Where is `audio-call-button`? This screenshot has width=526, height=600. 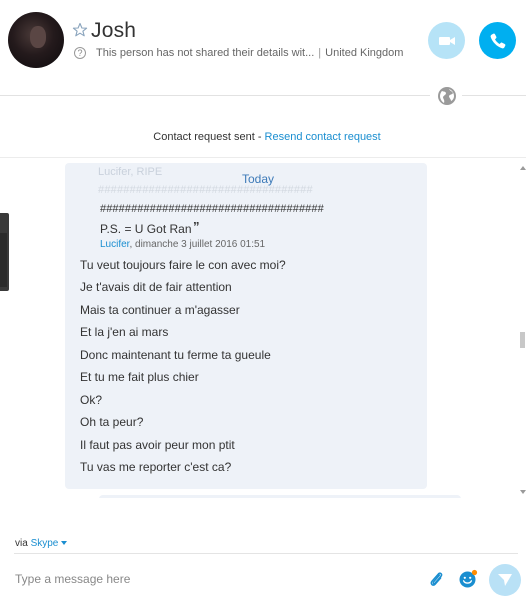 audio-call-button is located at coordinates (497, 40).